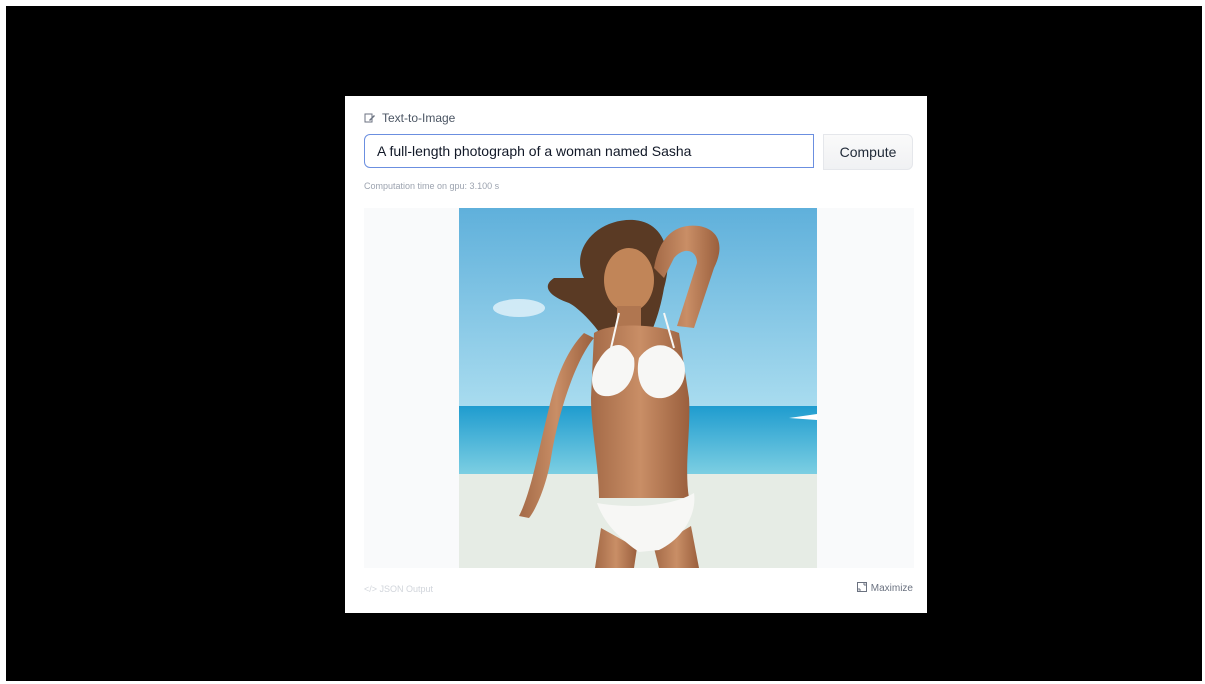  Describe the element at coordinates (370, 118) in the screenshot. I see `edit-icon` at that location.